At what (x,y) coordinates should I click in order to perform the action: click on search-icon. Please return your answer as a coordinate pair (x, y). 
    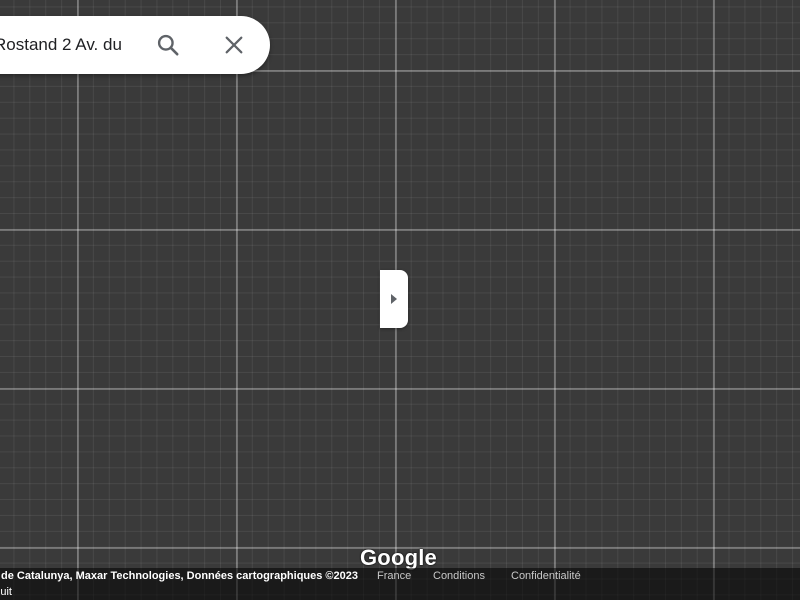
    Looking at the image, I should click on (168, 45).